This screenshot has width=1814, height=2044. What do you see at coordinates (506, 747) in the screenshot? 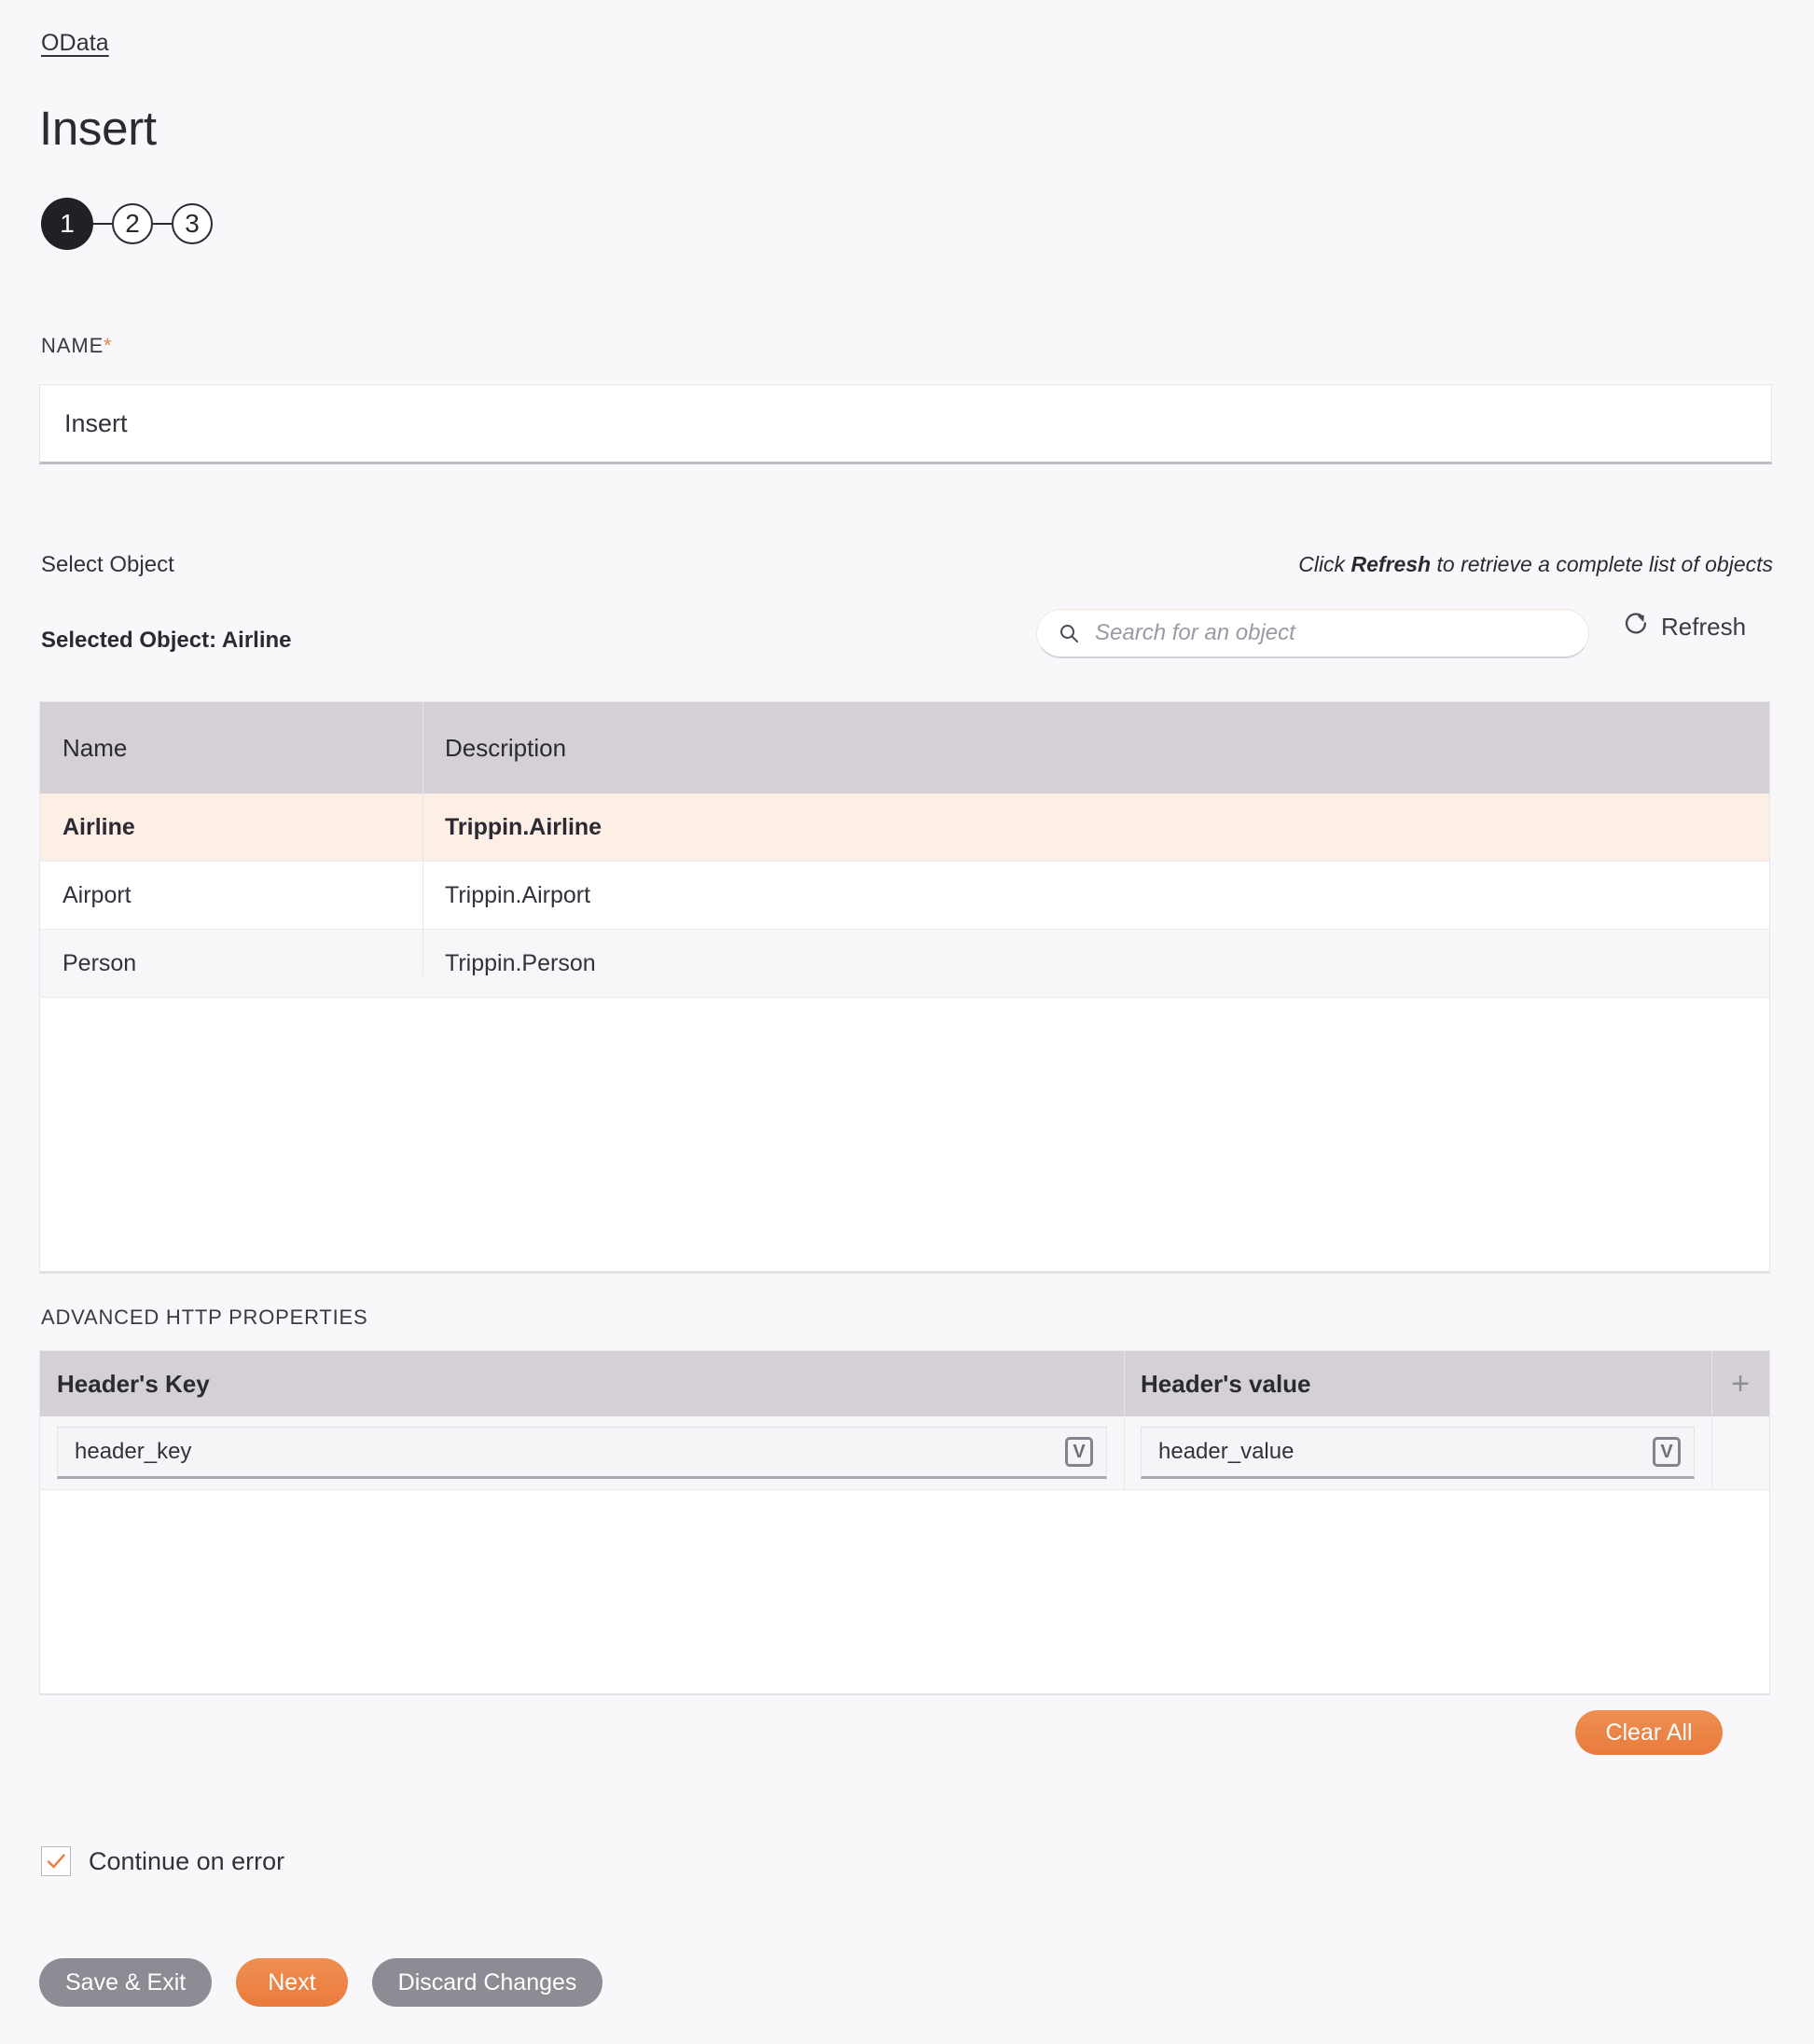
I see `column-header-description: Description` at bounding box center [506, 747].